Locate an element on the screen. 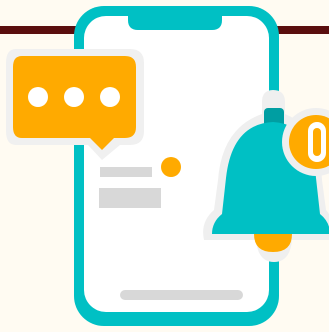 The image size is (329, 332). home-indicator is located at coordinates (181, 295).